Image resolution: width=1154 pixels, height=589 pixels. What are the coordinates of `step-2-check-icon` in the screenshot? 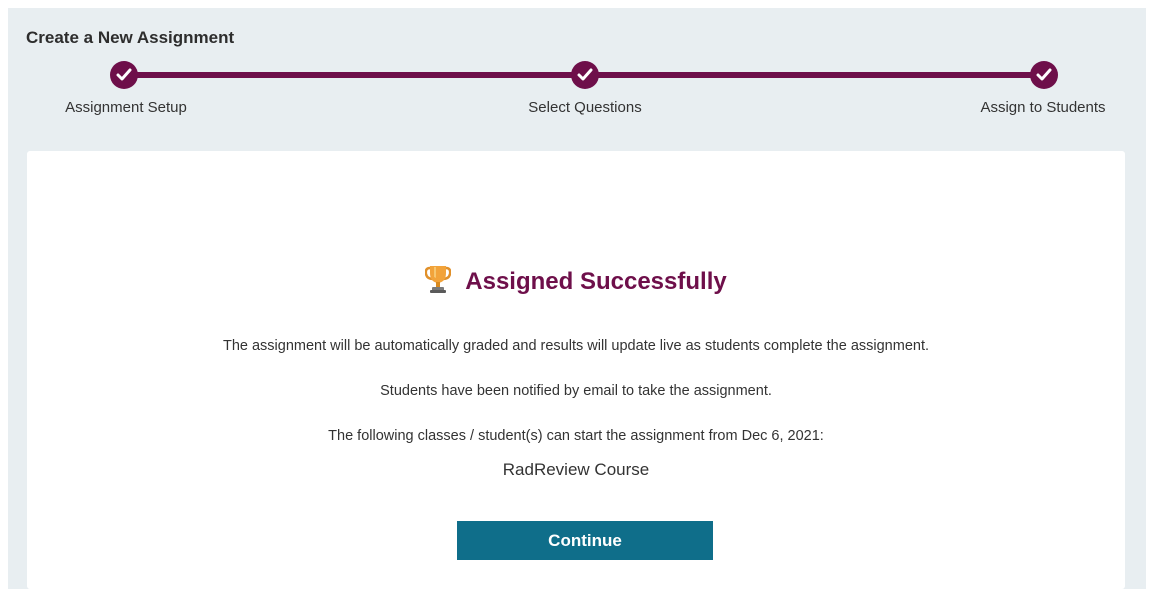 It's located at (585, 75).